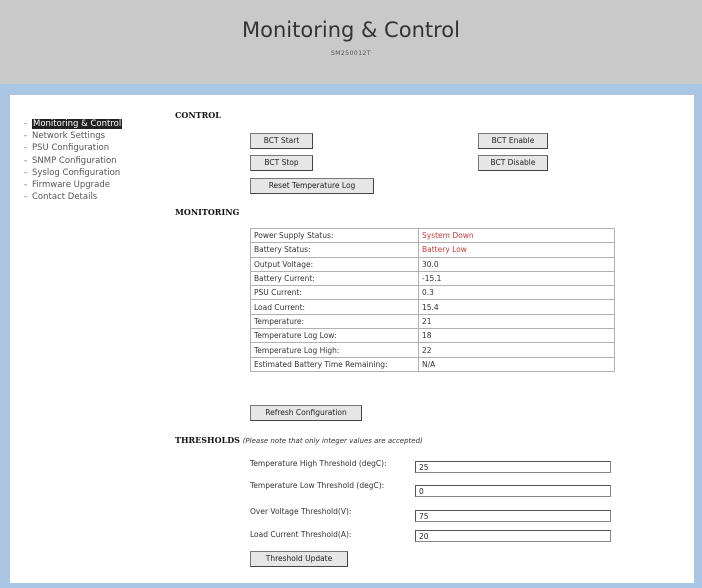  Describe the element at coordinates (513, 467) in the screenshot. I see `temp-high-threshold-input` at that location.